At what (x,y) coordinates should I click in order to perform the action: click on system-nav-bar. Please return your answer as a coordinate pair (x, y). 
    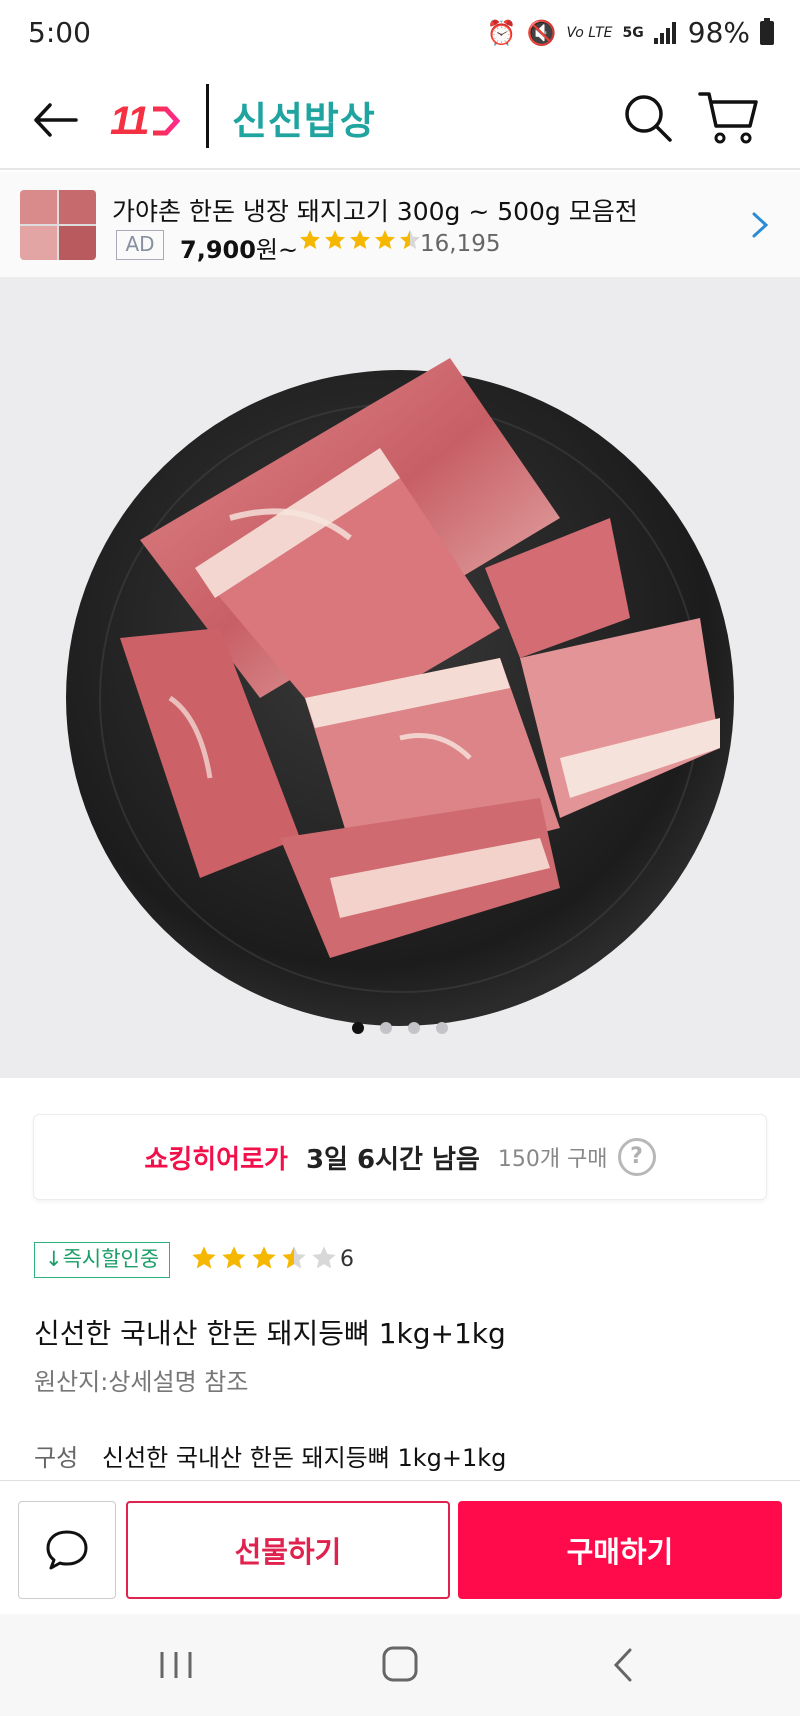
    Looking at the image, I should click on (400, 1665).